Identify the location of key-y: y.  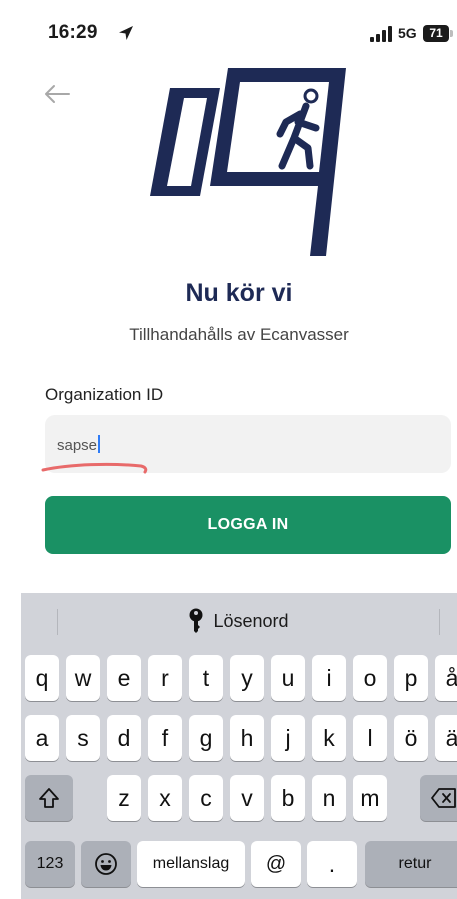
(247, 678).